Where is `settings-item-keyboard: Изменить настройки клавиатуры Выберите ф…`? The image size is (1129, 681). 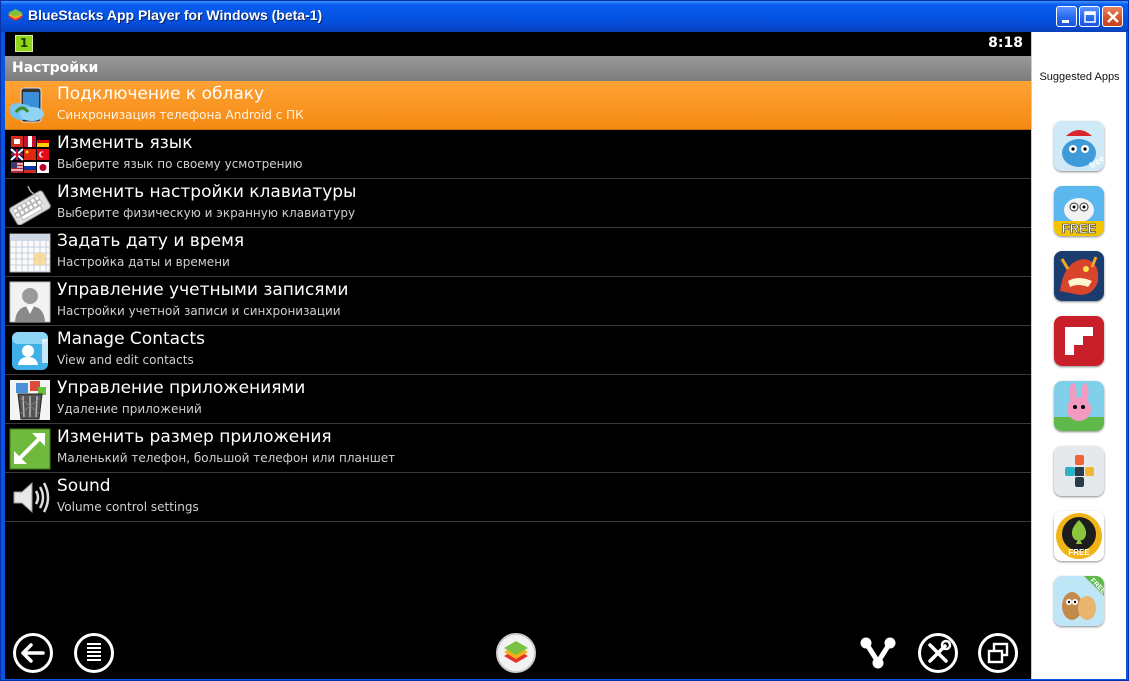
settings-item-keyboard: Изменить настройки клавиатуры Выберите ф… is located at coordinates (518, 203).